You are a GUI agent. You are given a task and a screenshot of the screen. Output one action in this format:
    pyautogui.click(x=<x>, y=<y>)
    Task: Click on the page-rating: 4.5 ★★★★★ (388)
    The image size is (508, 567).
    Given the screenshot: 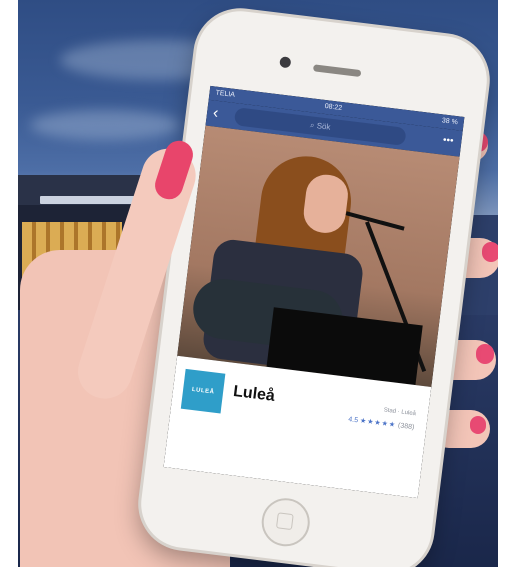 What is the action you would take?
    pyautogui.click(x=381, y=423)
    